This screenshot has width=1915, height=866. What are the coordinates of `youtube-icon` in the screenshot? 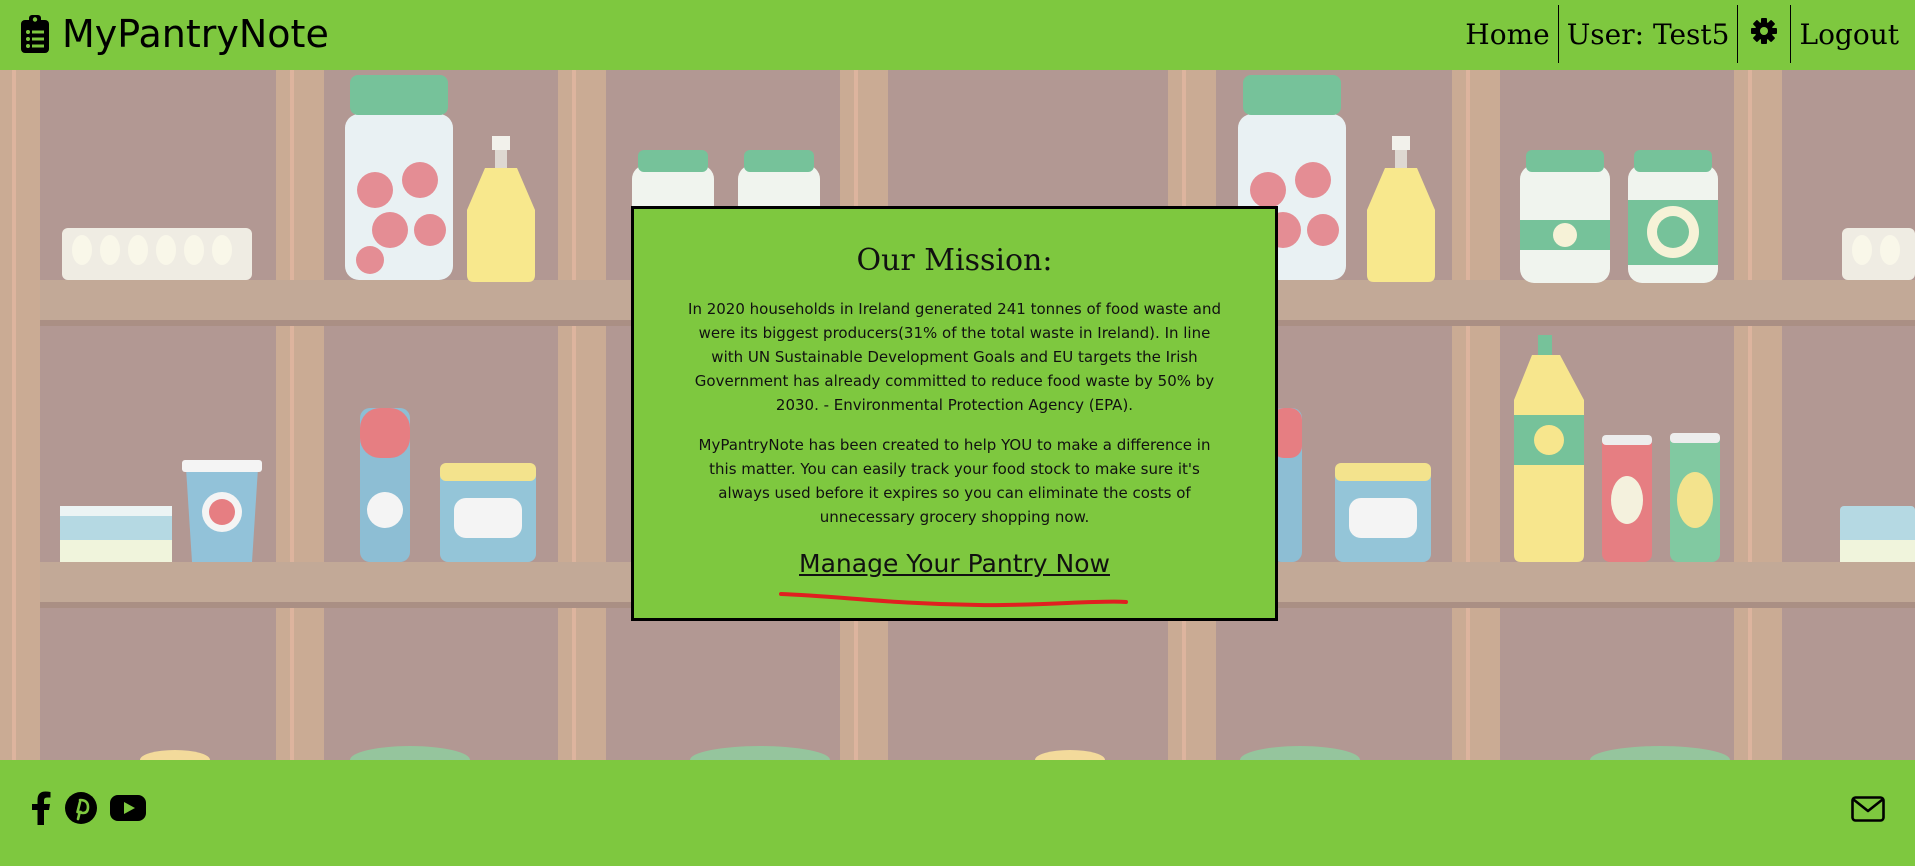 It's located at (128, 810).